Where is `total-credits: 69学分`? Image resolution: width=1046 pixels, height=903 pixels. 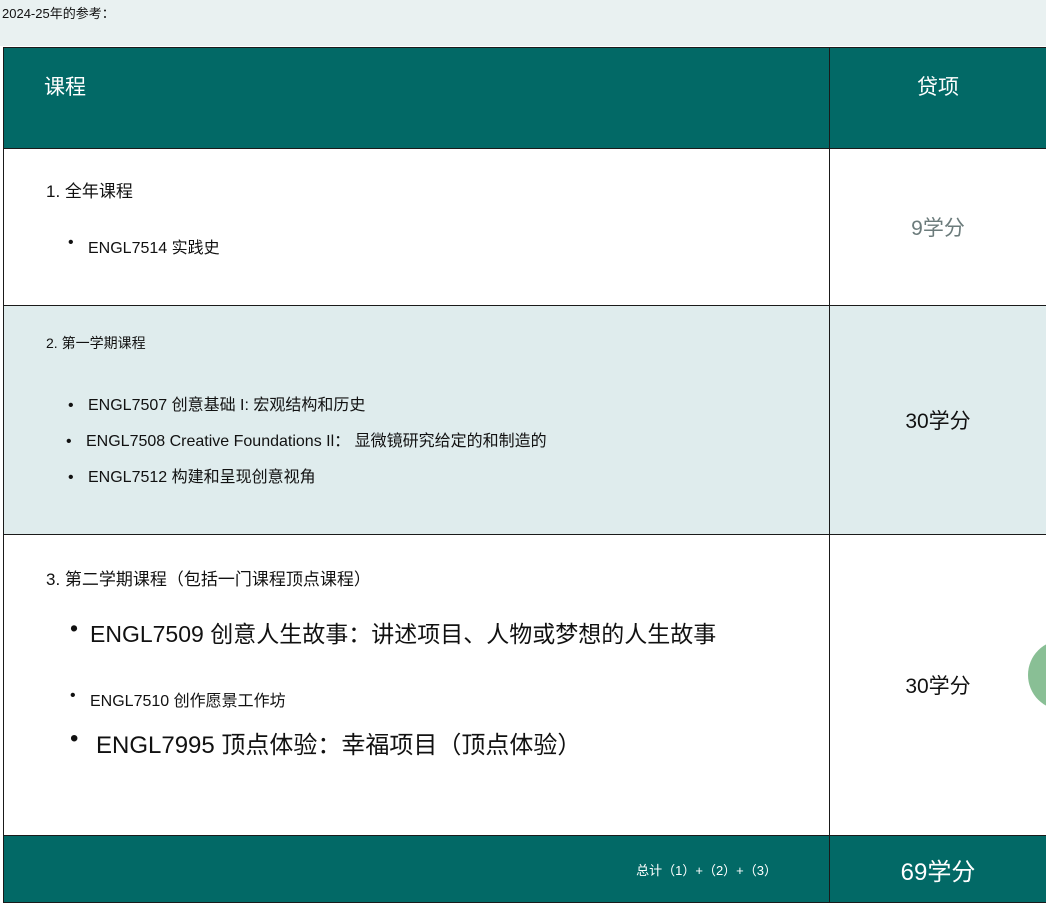 total-credits: 69学分 is located at coordinates (937, 869).